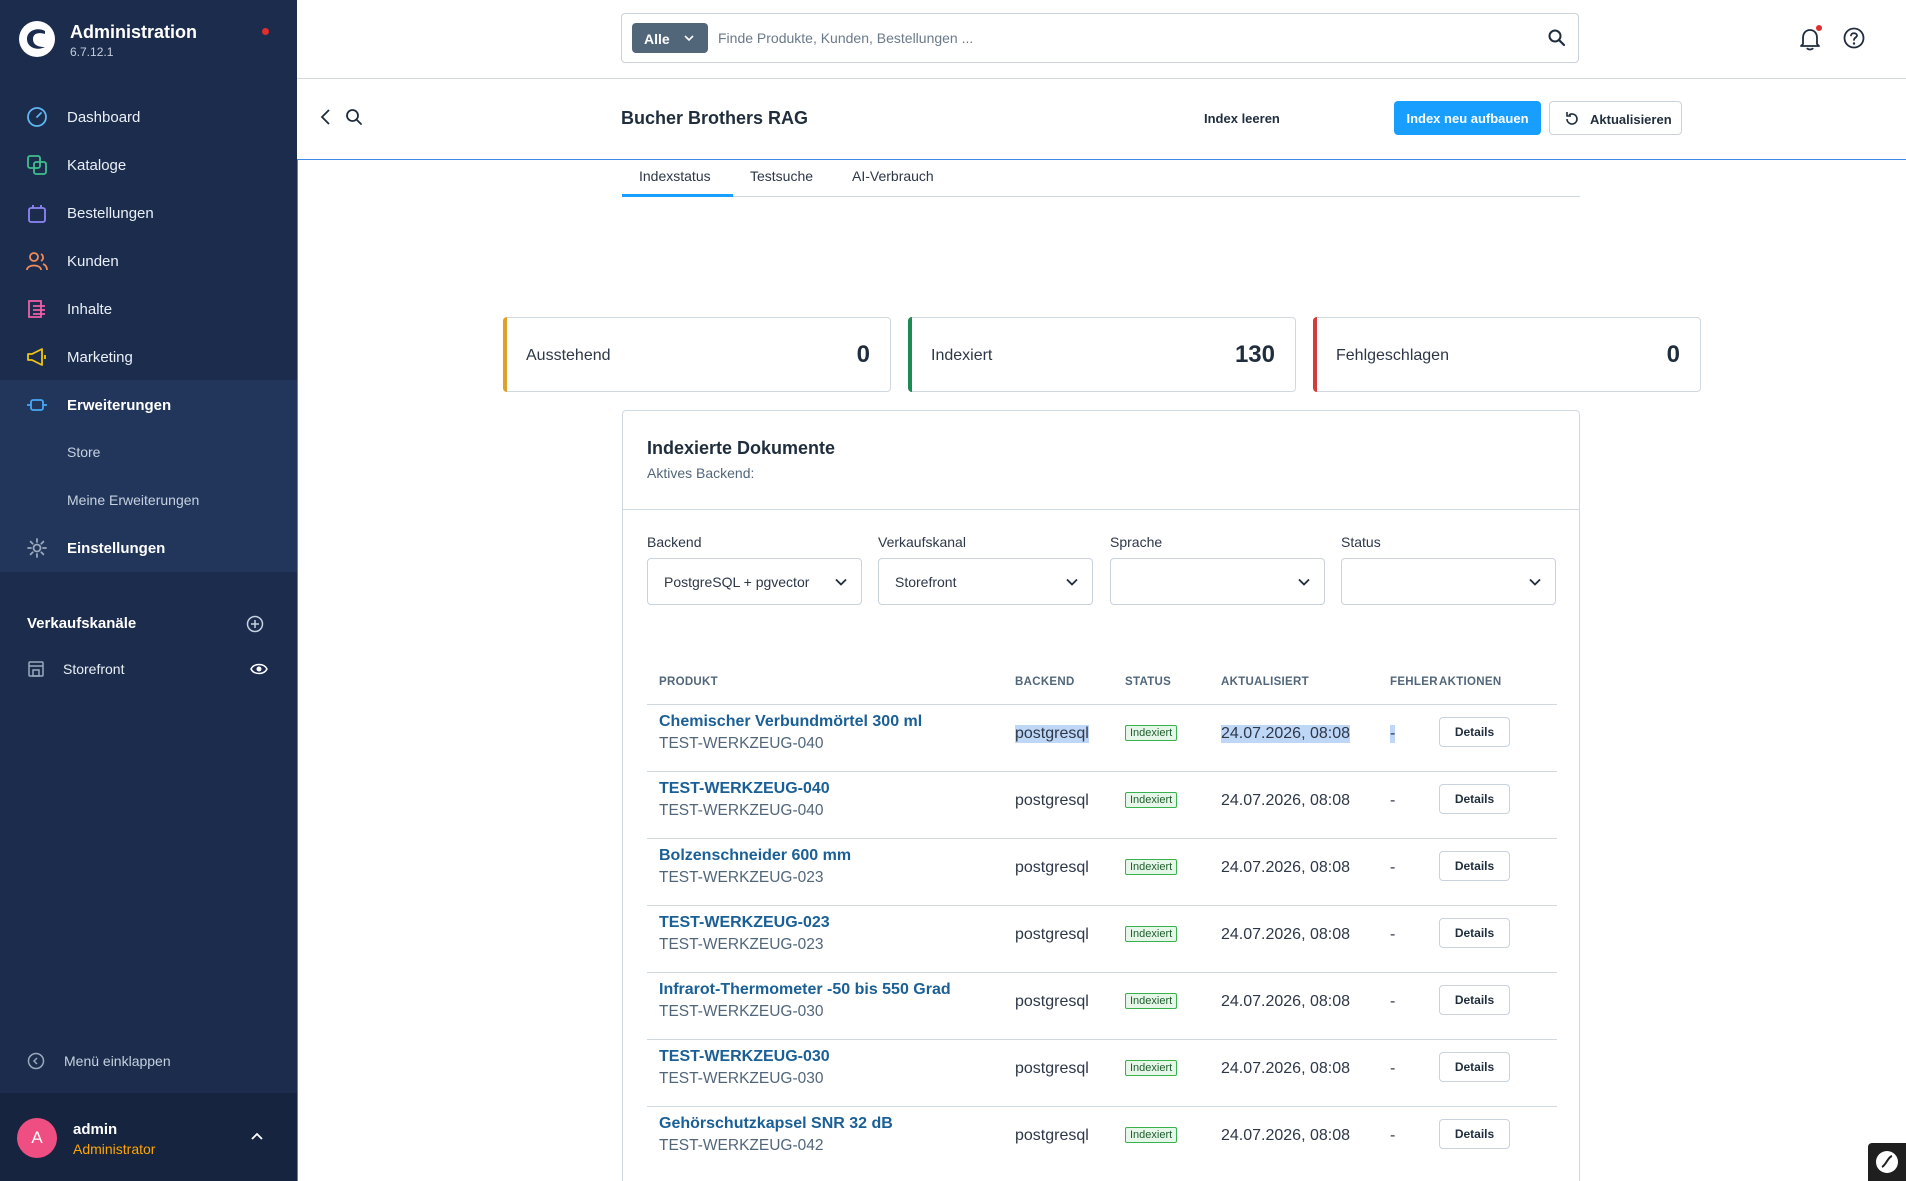 Image resolution: width=1906 pixels, height=1181 pixels. I want to click on stat-label: Indexiert, so click(962, 355).